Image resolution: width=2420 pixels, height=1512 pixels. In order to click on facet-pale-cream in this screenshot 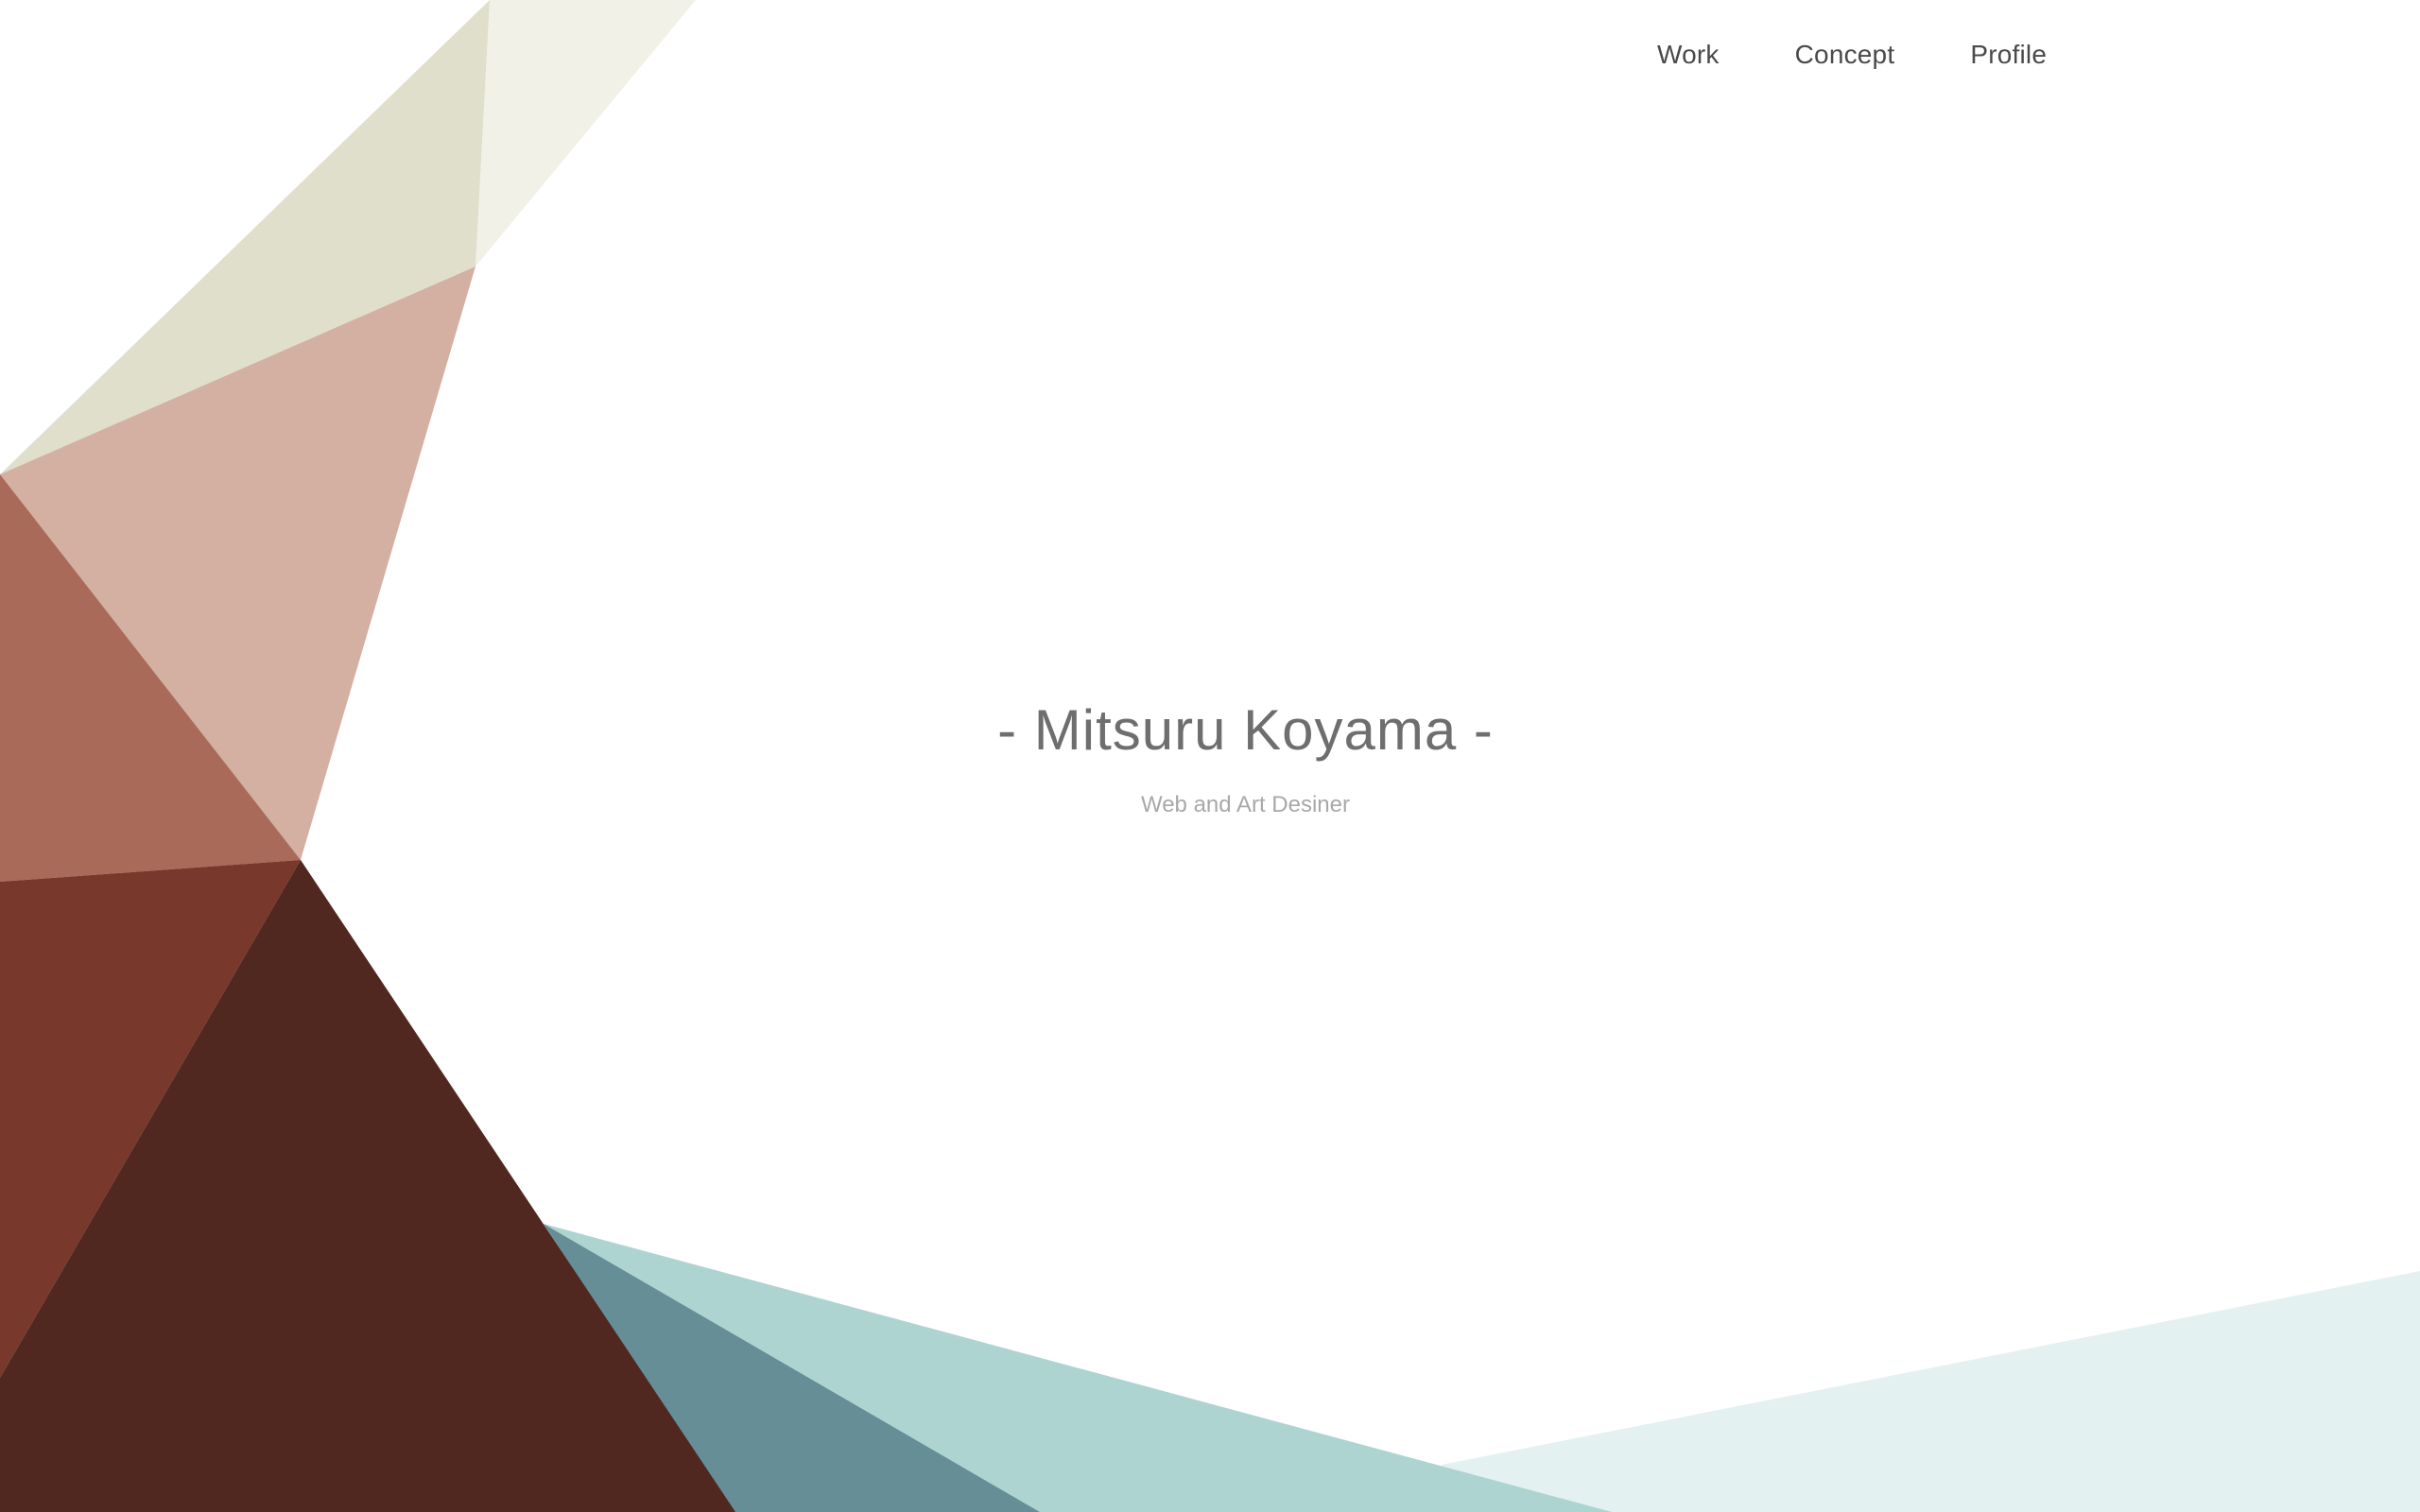, I will do `click(585, 133)`.